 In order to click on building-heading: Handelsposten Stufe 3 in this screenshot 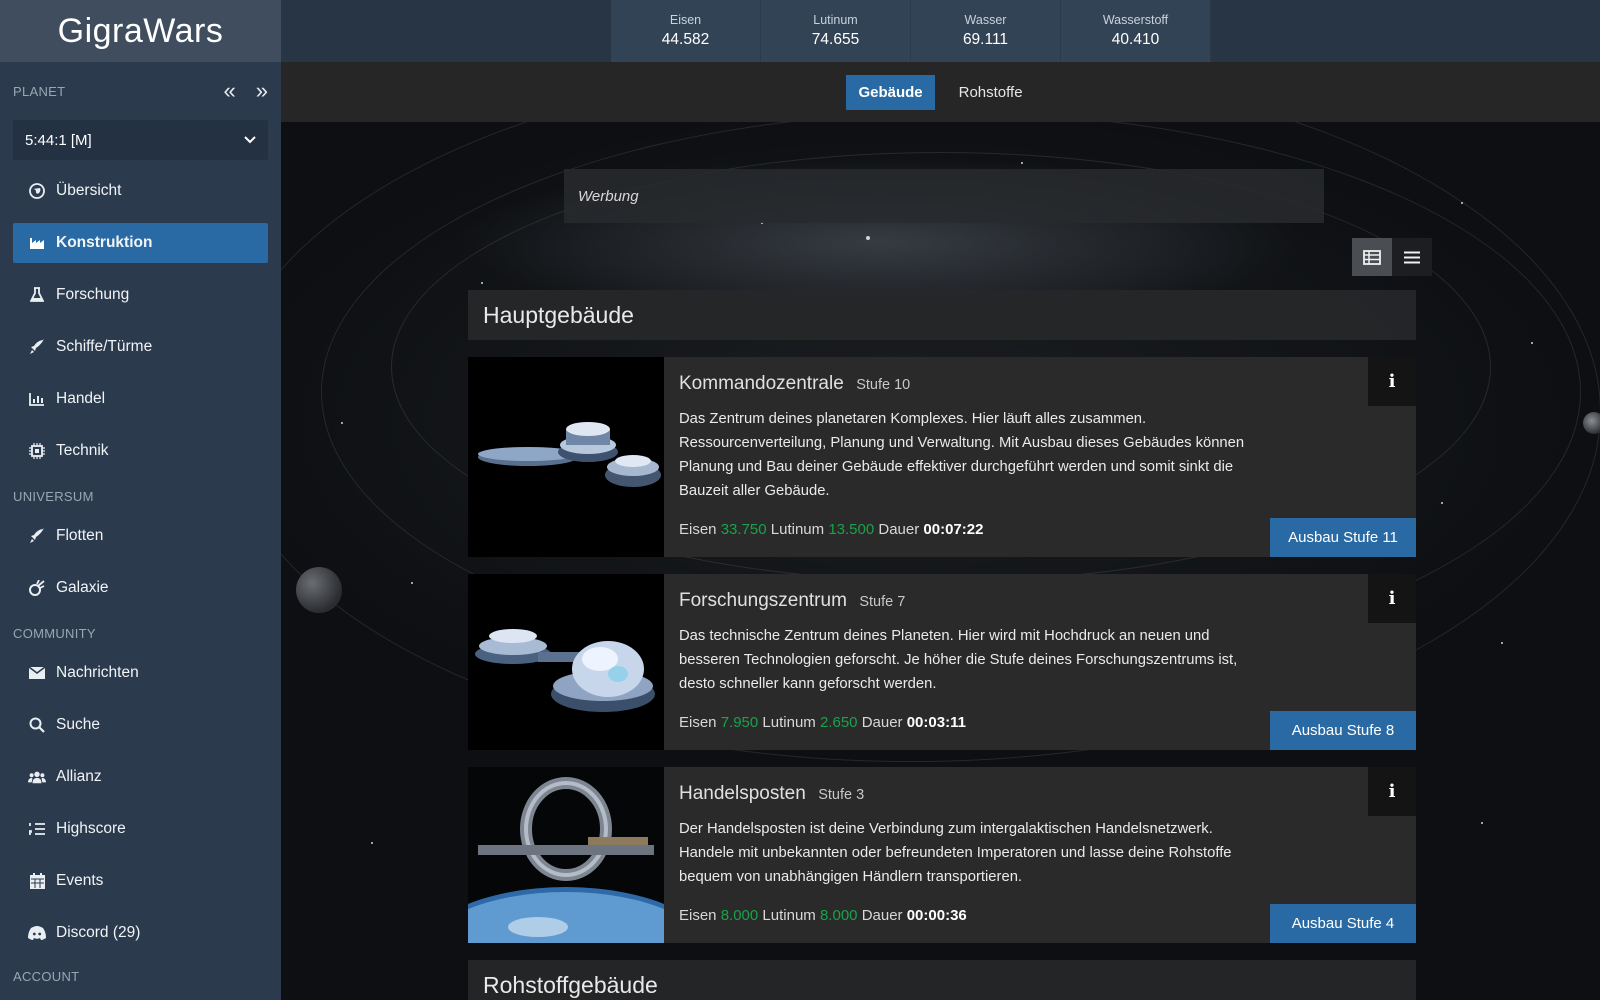, I will do `click(972, 794)`.